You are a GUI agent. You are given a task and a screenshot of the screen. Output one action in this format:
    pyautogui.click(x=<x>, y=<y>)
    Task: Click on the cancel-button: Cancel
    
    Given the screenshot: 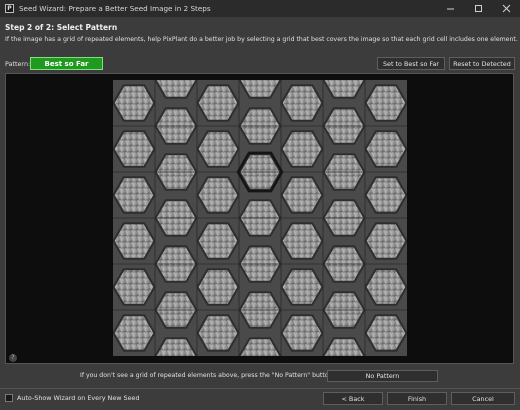 What is the action you would take?
    pyautogui.click(x=483, y=398)
    